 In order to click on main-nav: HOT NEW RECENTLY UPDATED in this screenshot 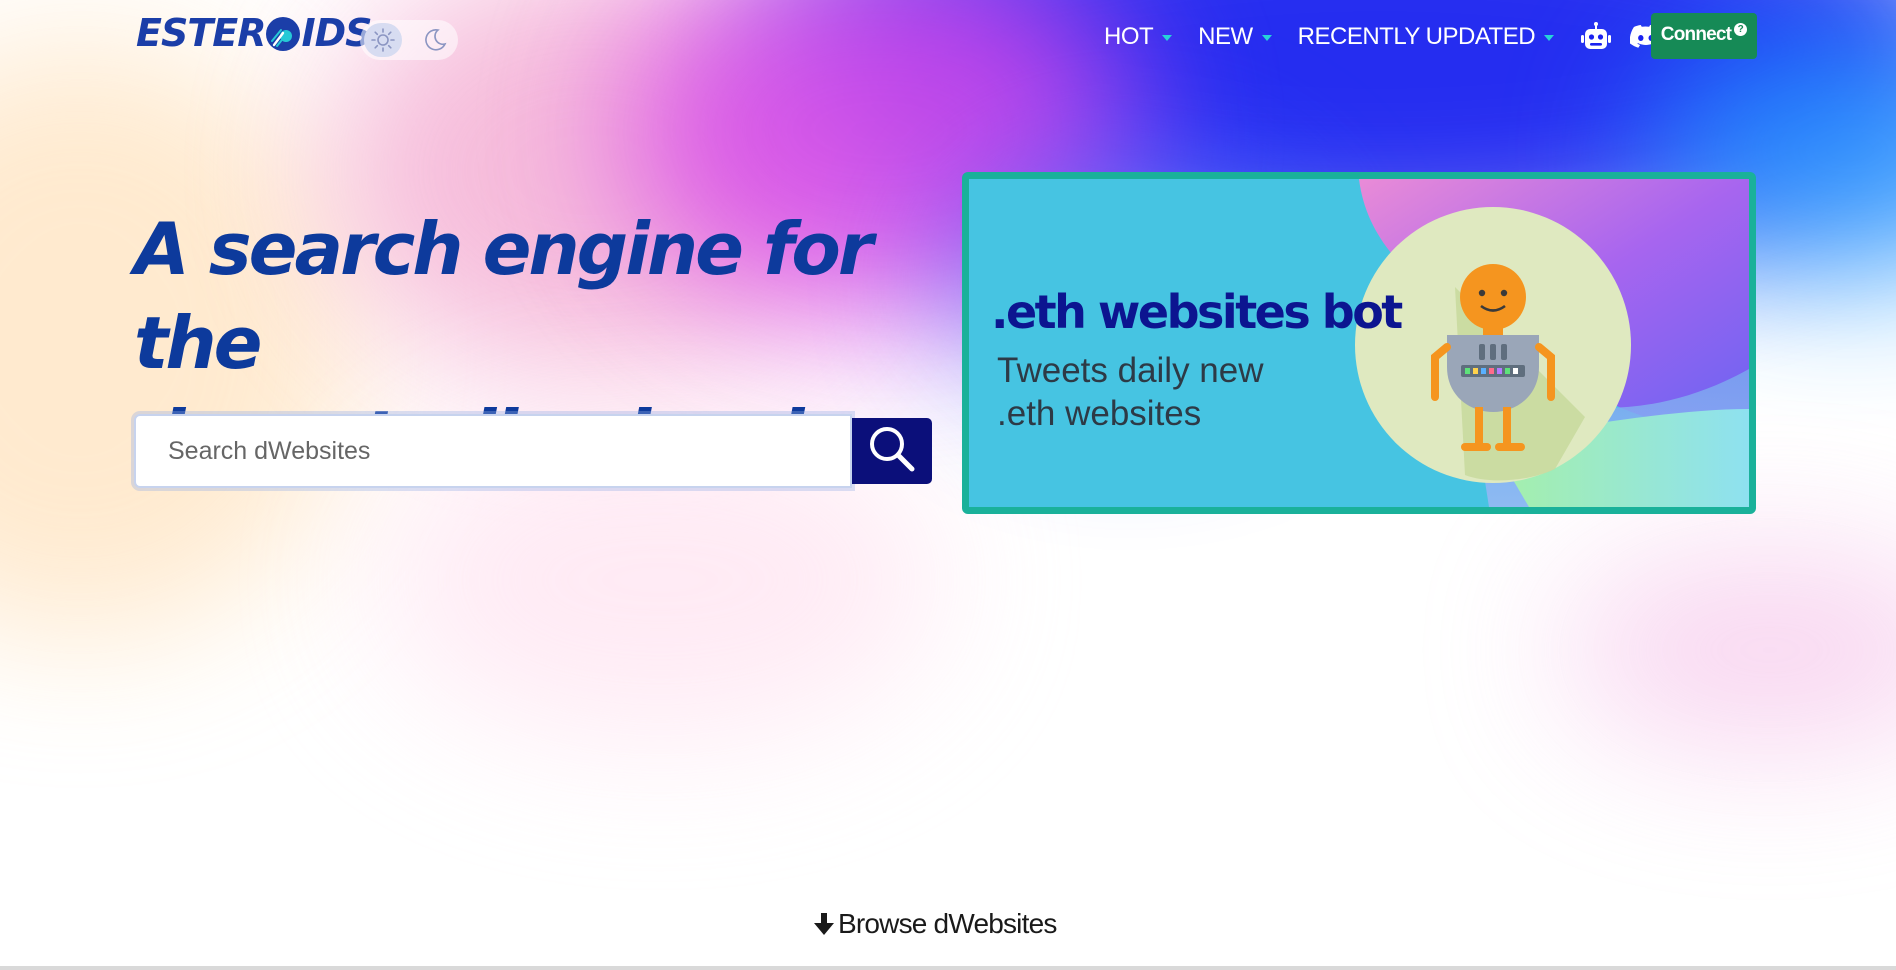, I will do `click(1408, 37)`.